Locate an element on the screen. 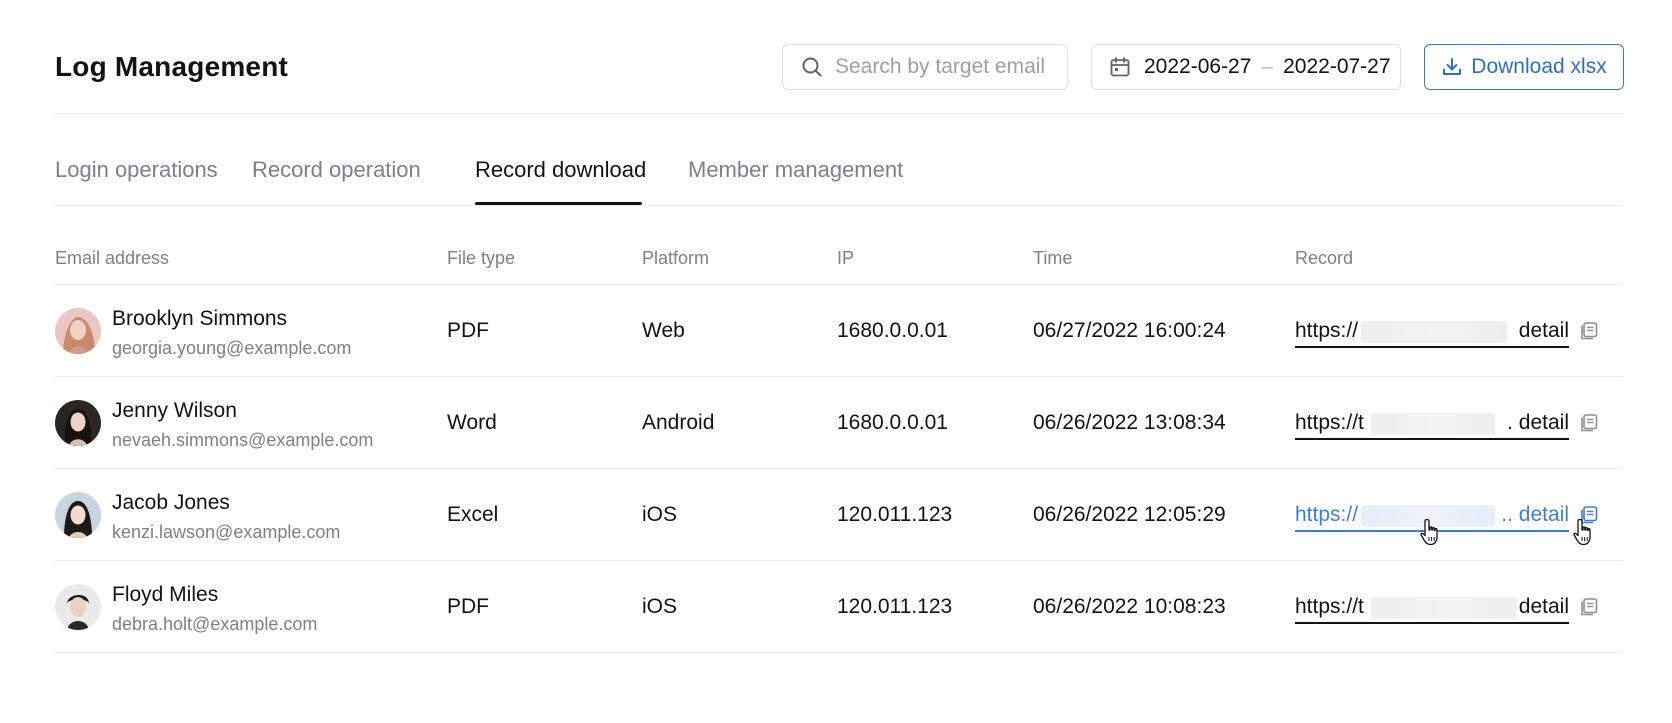  time: 06/26/2022 13:08:34 is located at coordinates (1129, 422).